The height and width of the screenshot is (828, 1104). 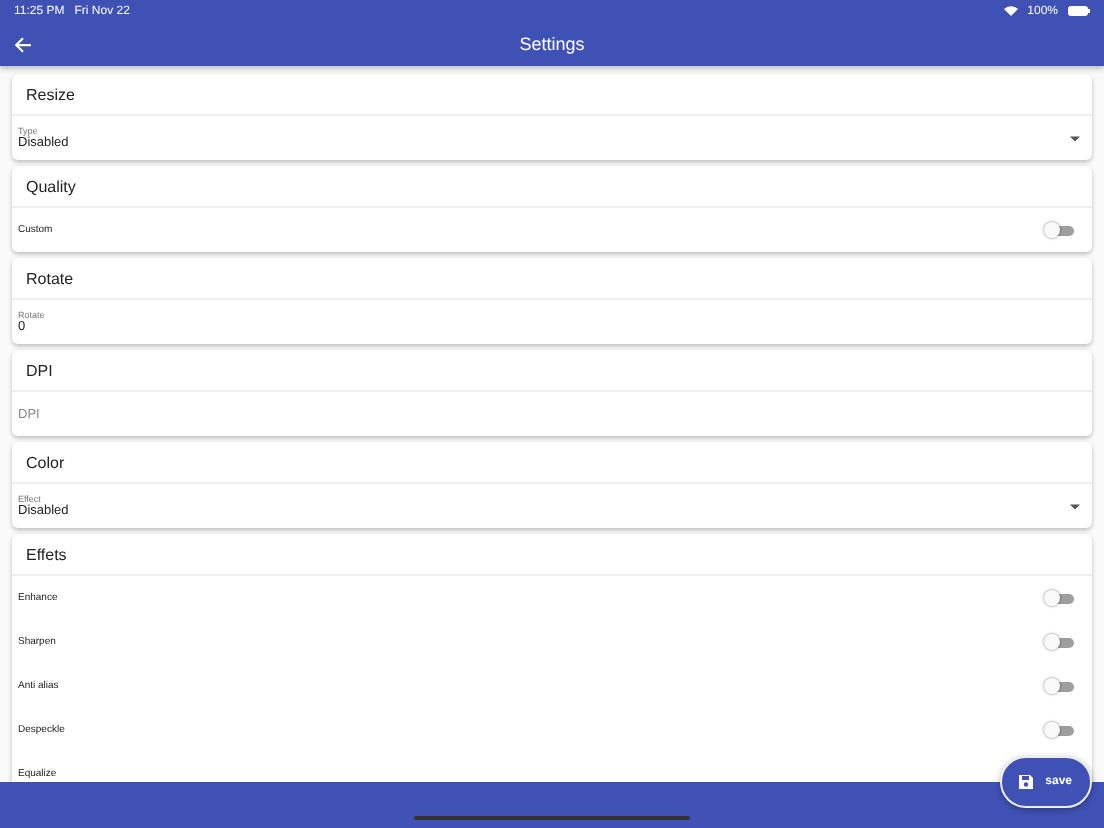 I want to click on card-title: Color, so click(x=45, y=462).